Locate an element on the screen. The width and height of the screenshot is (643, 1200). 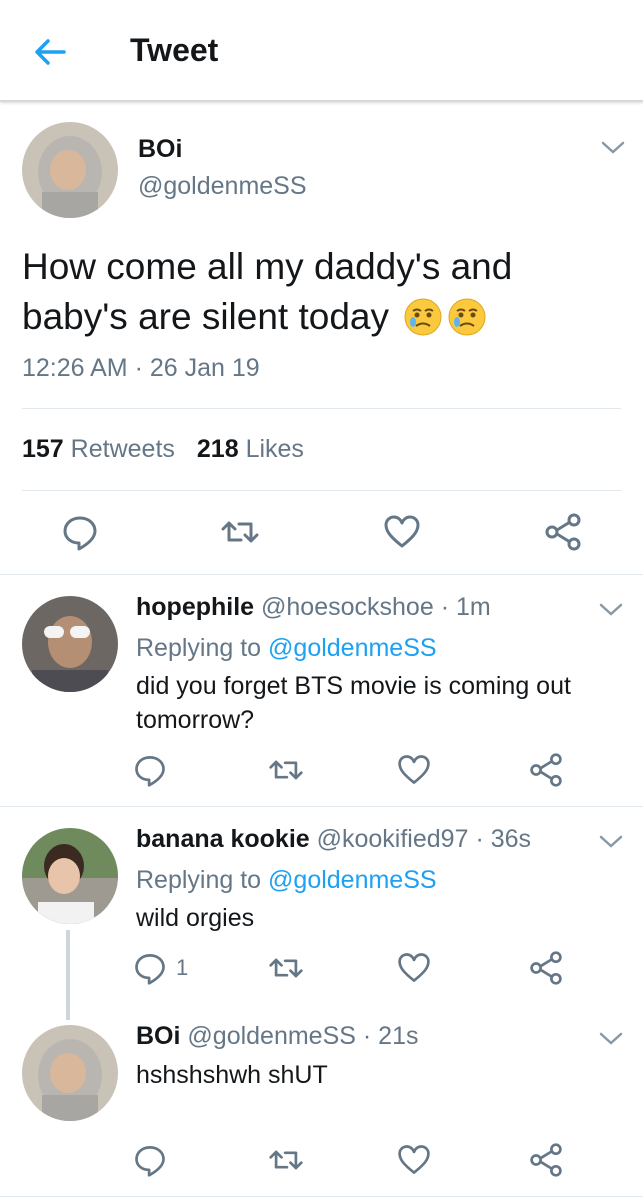
likes-stat: 218 Likes is located at coordinates (250, 449).